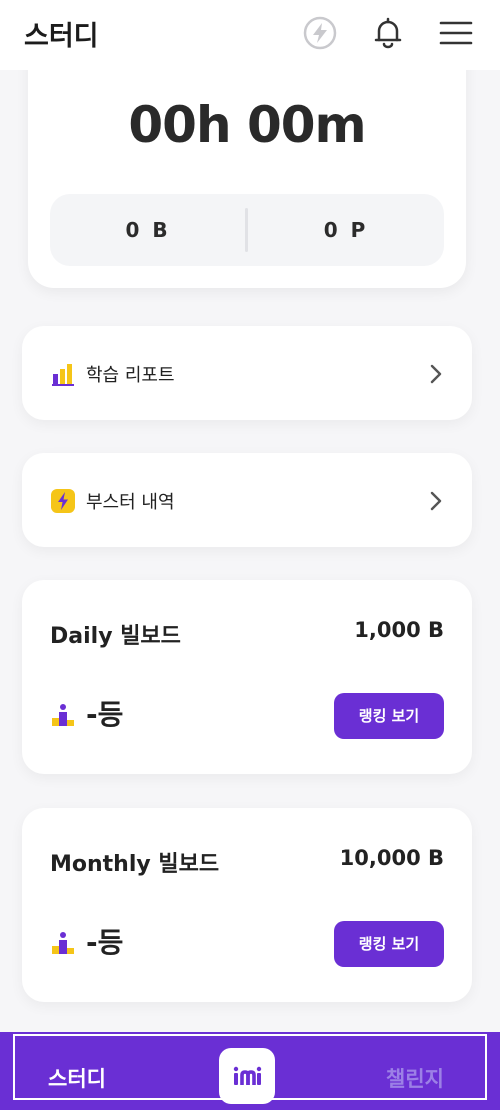 This screenshot has height=1110, width=500. What do you see at coordinates (63, 374) in the screenshot?
I see `bar-chart-icon` at bounding box center [63, 374].